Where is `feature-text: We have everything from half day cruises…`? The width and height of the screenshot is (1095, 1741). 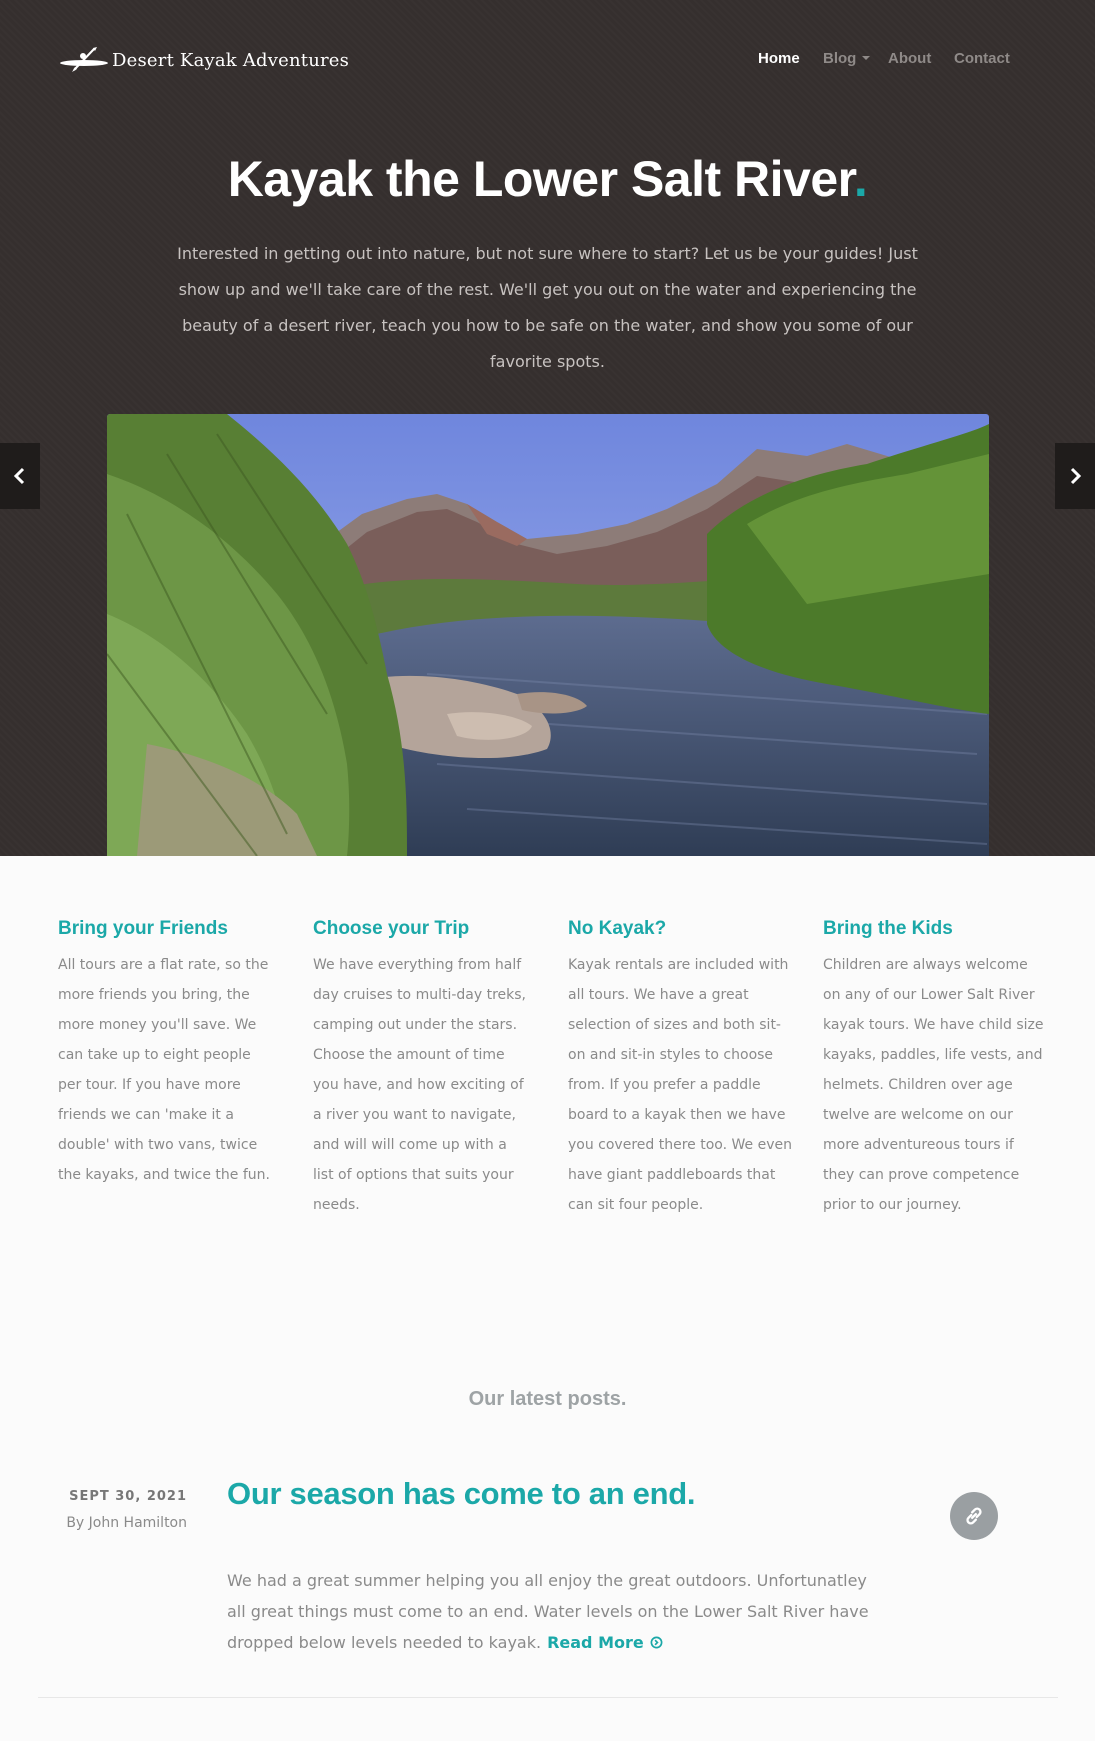 feature-text: We have everything from half day cruises… is located at coordinates (420, 1085).